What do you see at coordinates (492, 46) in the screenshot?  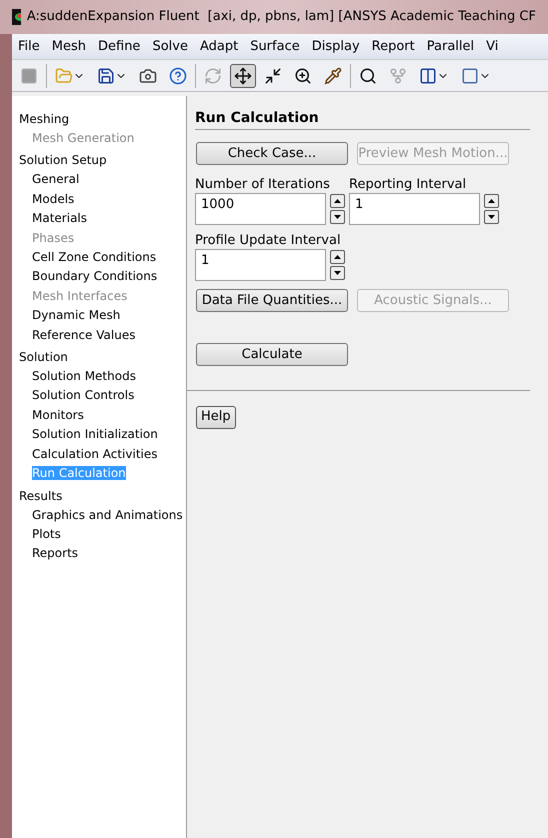 I see `menu-item: Vi` at bounding box center [492, 46].